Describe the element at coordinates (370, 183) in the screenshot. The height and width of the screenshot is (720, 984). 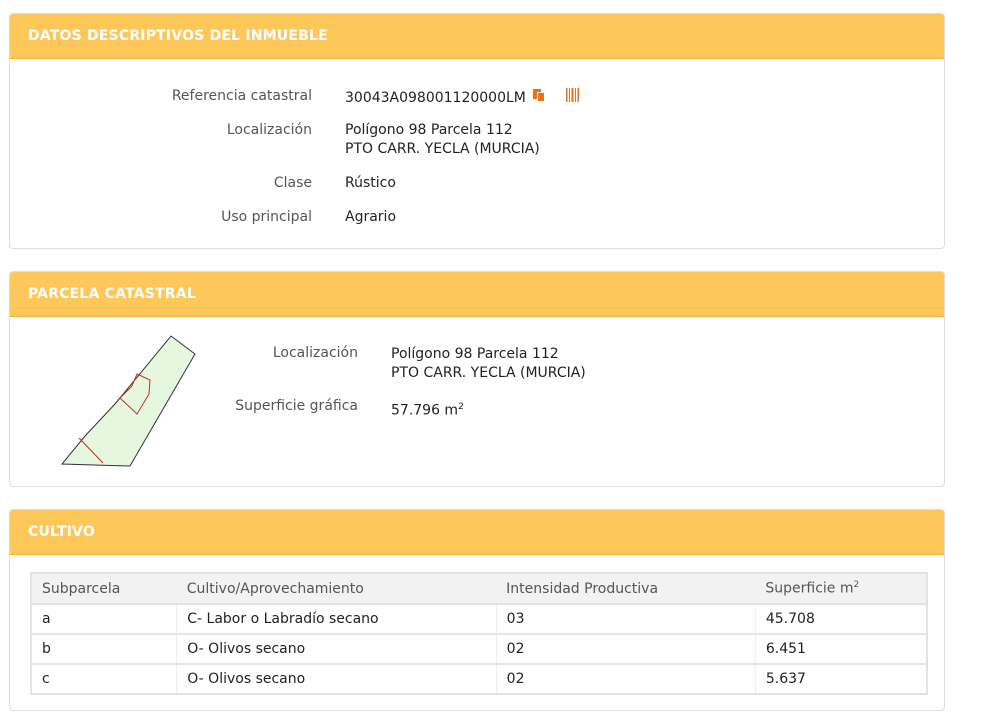
I see `clase-value: Rústico` at that location.